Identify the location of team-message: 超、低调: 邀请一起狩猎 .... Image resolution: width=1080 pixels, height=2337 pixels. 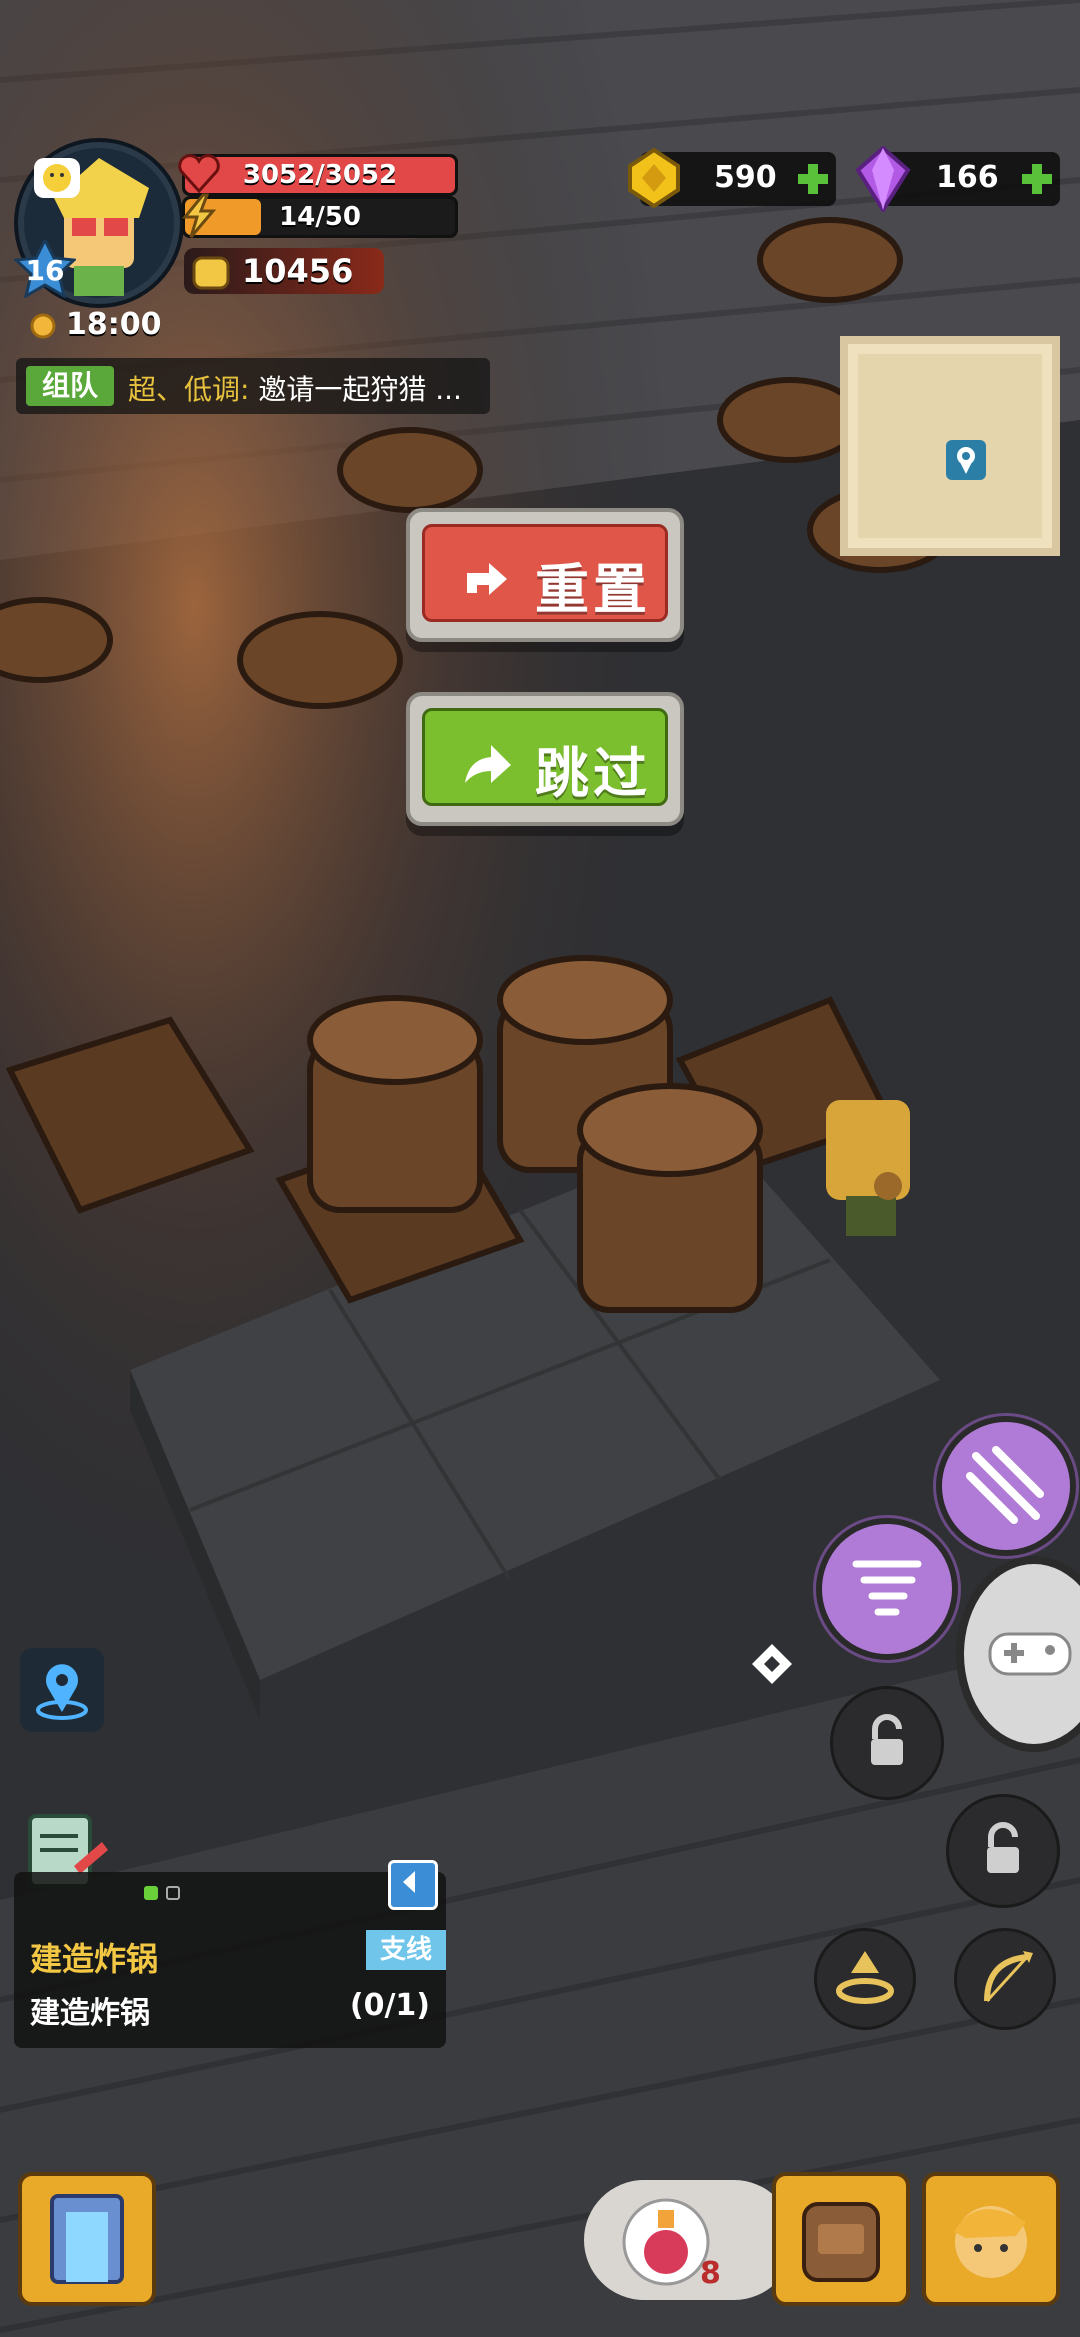
(295, 388).